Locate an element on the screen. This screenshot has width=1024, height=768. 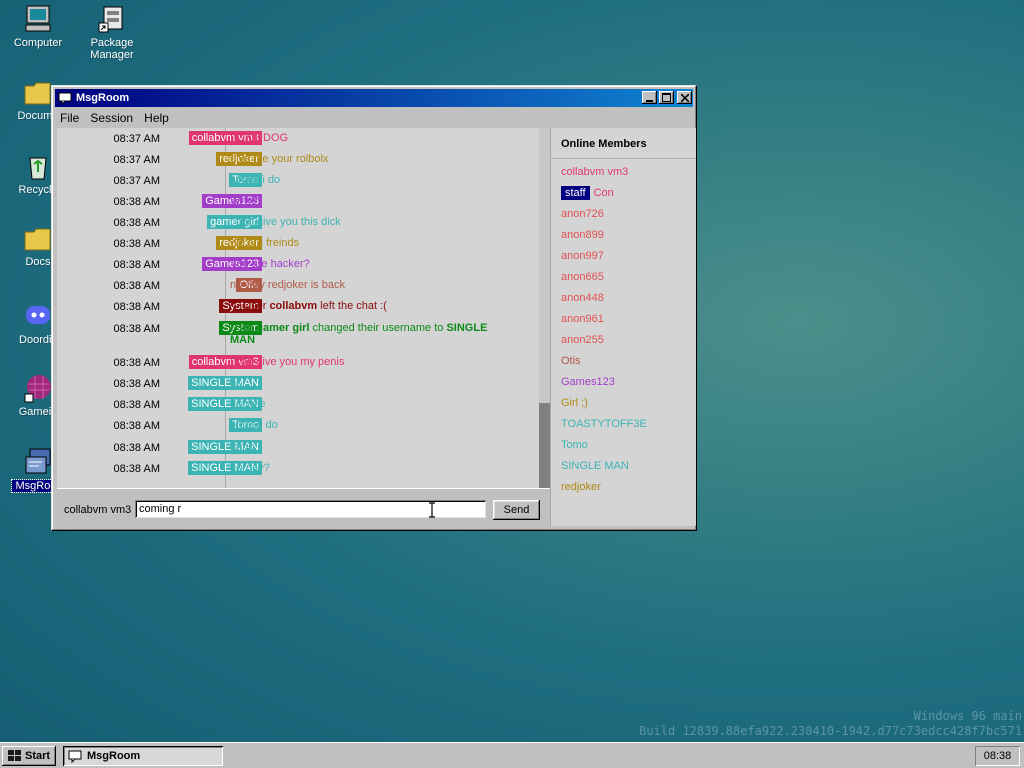
member-item: Tomo is located at coordinates (574, 445).